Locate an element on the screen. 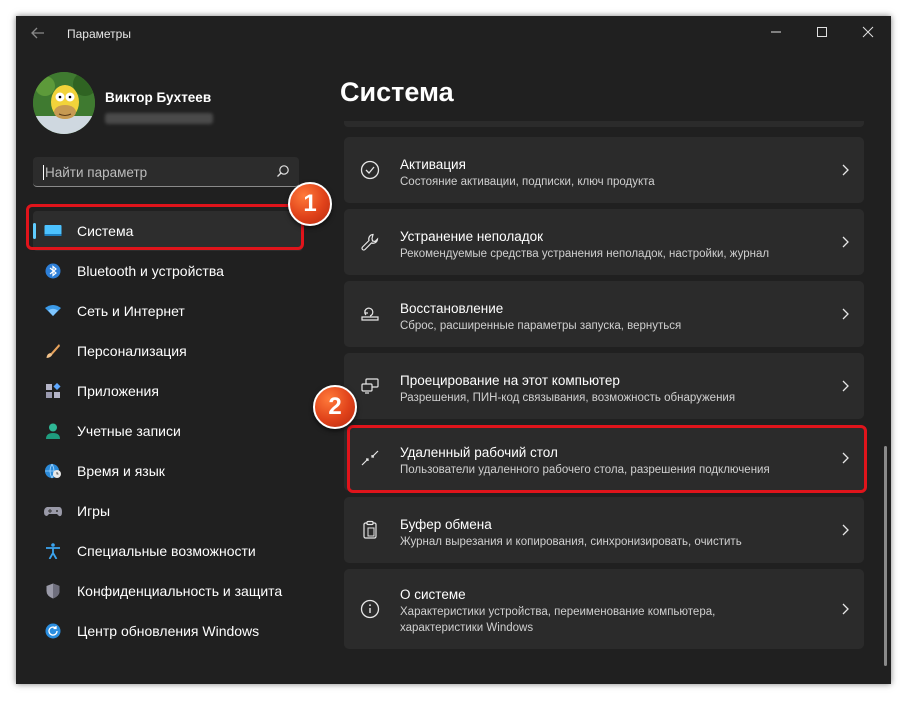 The width and height of the screenshot is (908, 701). gamepad-icon is located at coordinates (53, 511).